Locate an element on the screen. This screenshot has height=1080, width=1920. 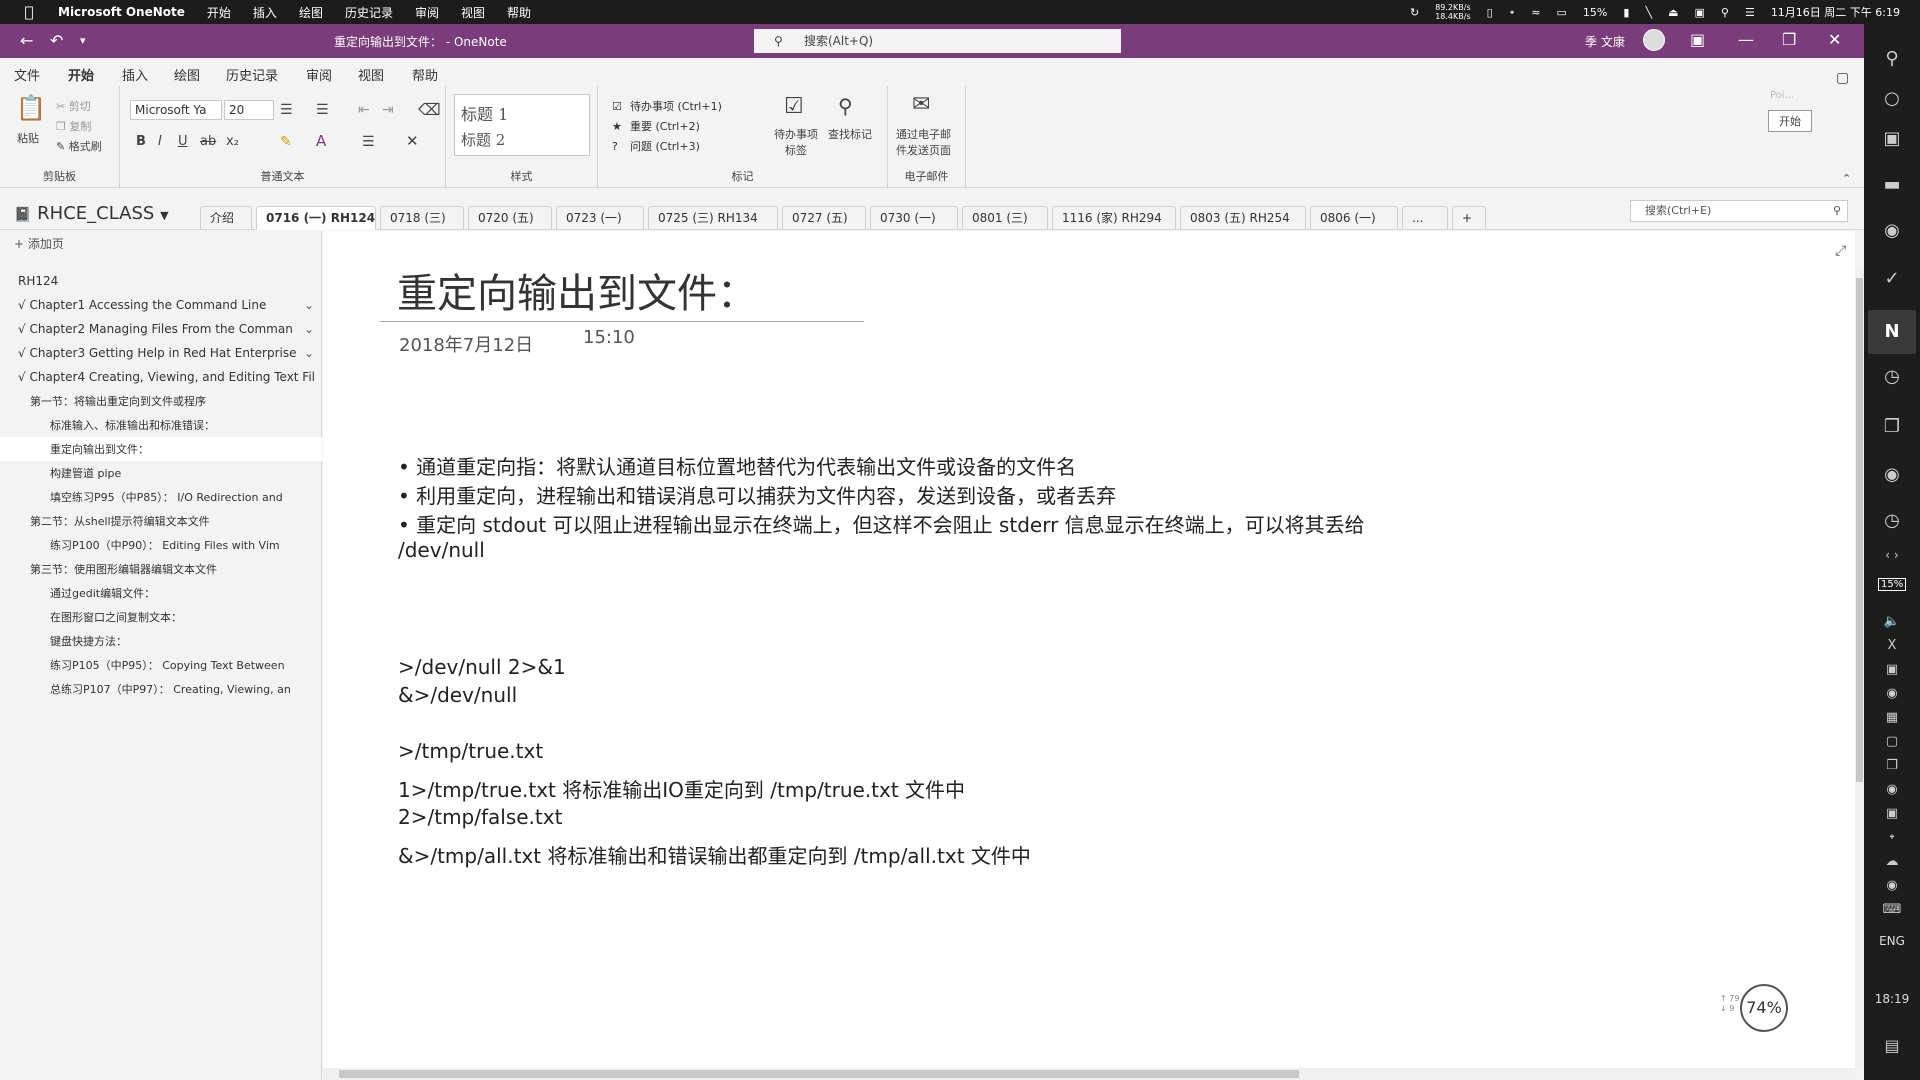
page-item-selected: 重定向输出到文件： is located at coordinates (161, 449).